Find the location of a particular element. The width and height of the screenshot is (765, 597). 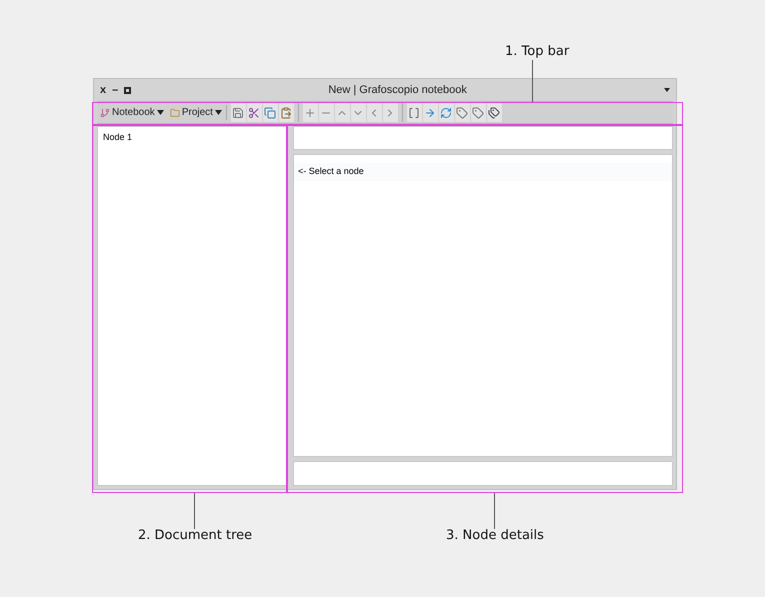

scissors-button is located at coordinates (254, 112).